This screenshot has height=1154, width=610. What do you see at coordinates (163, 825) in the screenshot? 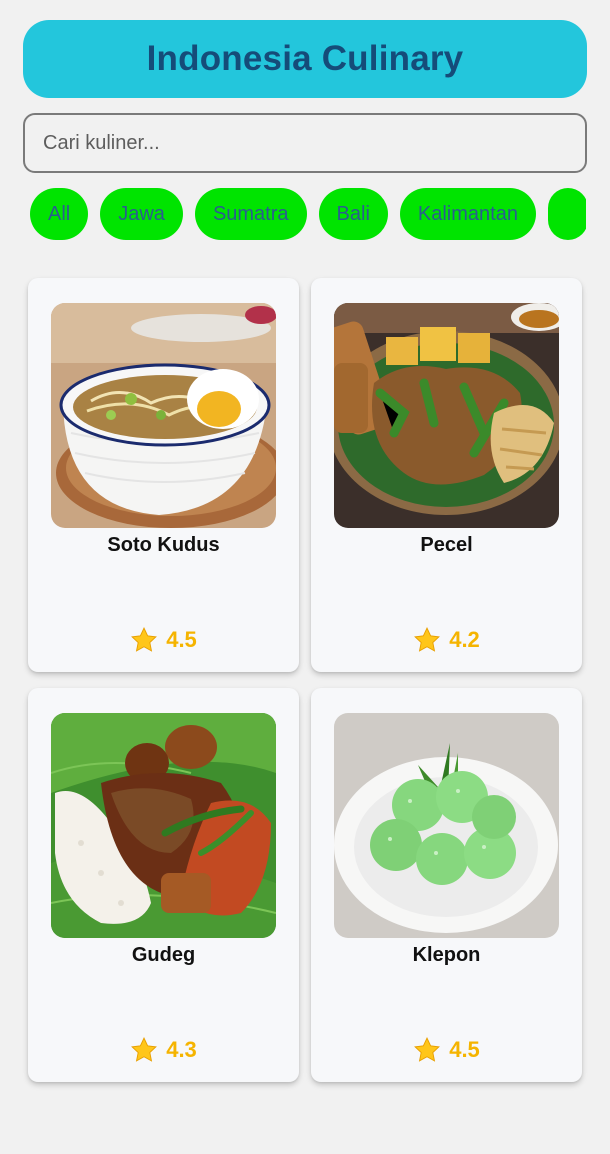
I see `food-image-gudeg` at bounding box center [163, 825].